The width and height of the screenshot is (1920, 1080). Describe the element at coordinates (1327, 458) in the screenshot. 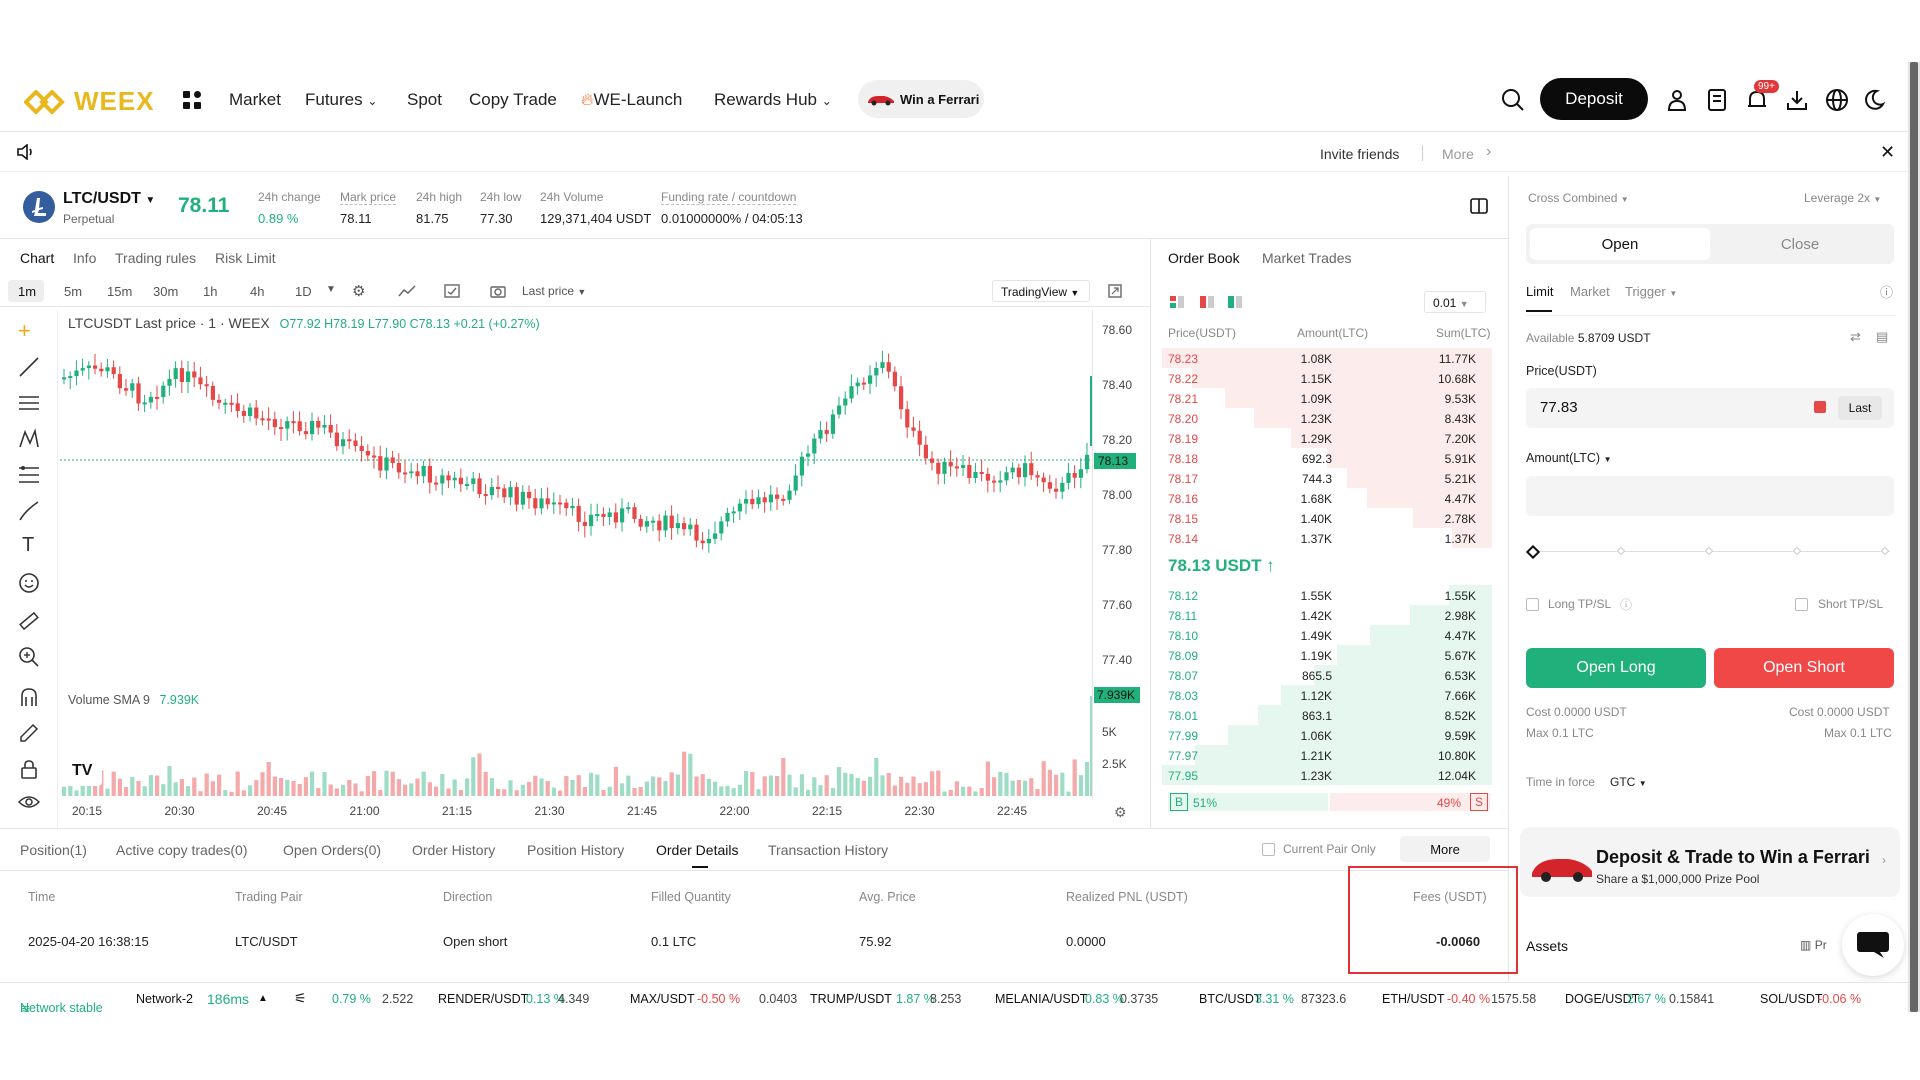

I see `ob-ask-row: 78.18 692.3 5.91K` at that location.